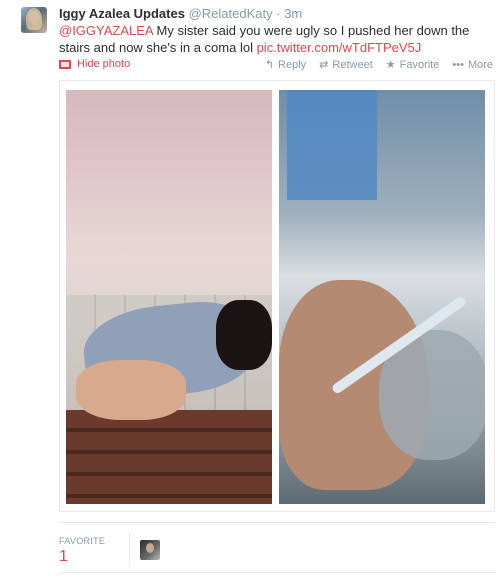 The image size is (500, 576). I want to click on photo-legs, so click(131, 390).